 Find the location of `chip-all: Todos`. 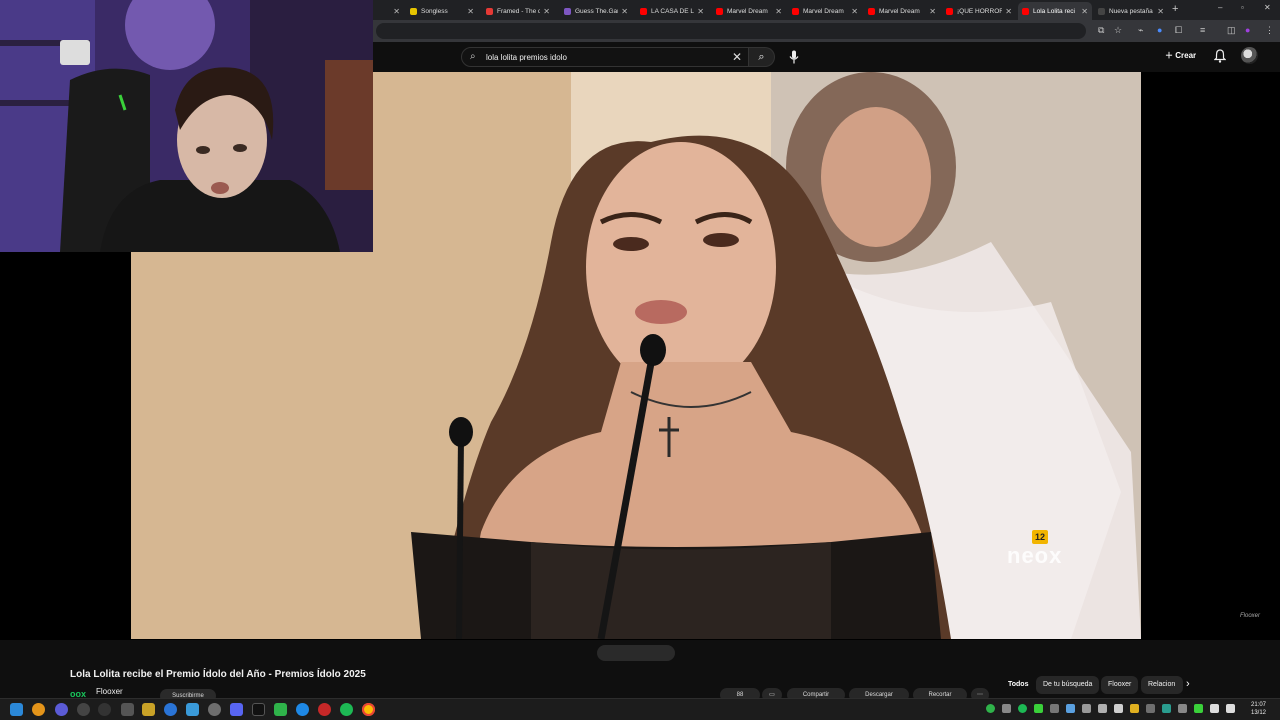

chip-all: Todos is located at coordinates (1018, 685).